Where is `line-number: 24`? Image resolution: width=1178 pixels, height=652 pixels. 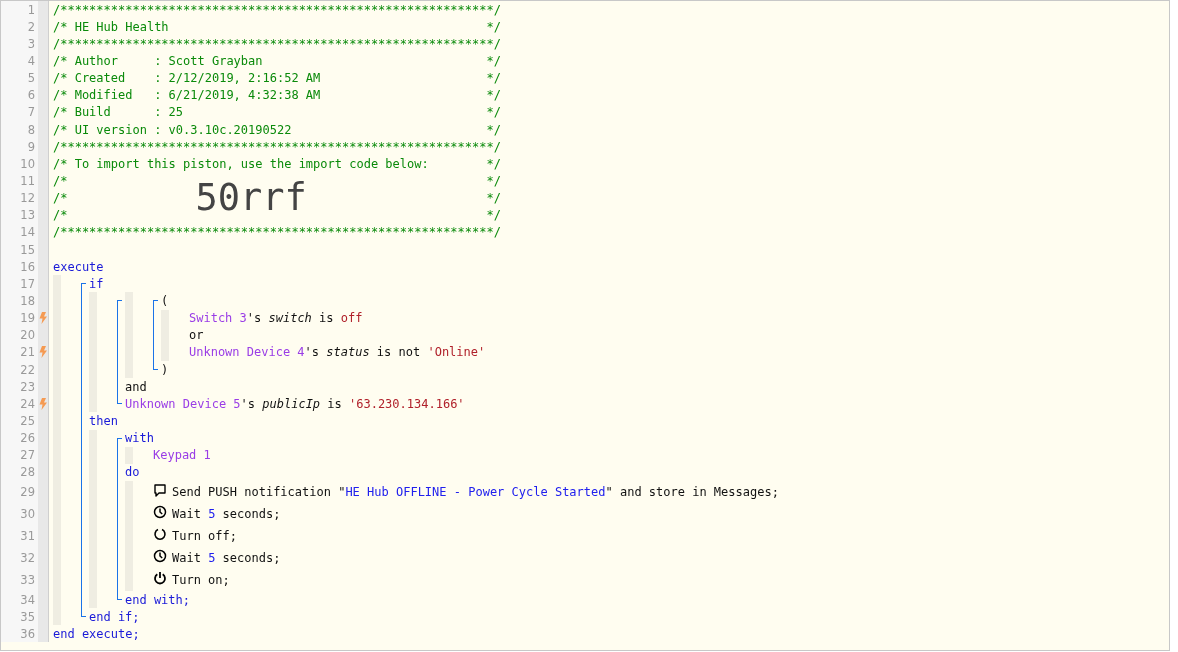 line-number: 24 is located at coordinates (19, 404).